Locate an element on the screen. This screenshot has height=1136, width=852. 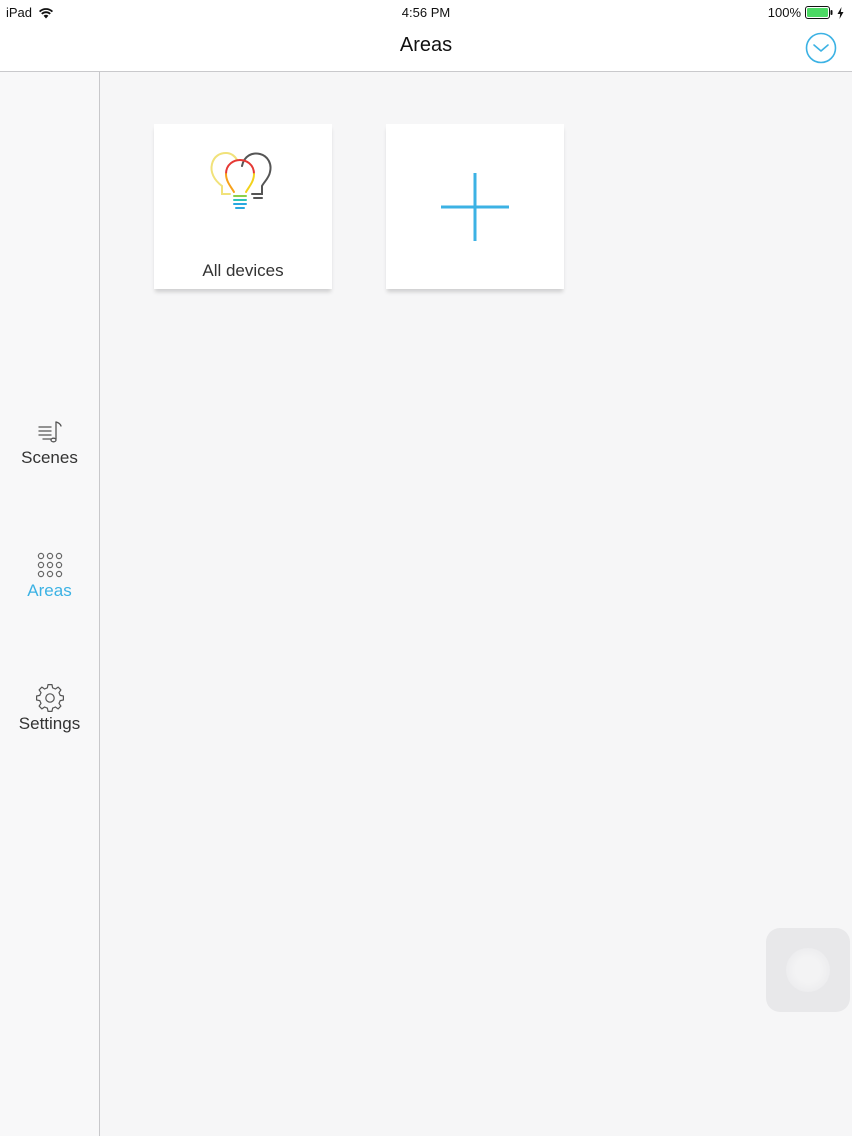
battery-icon is located at coordinates (819, 12).